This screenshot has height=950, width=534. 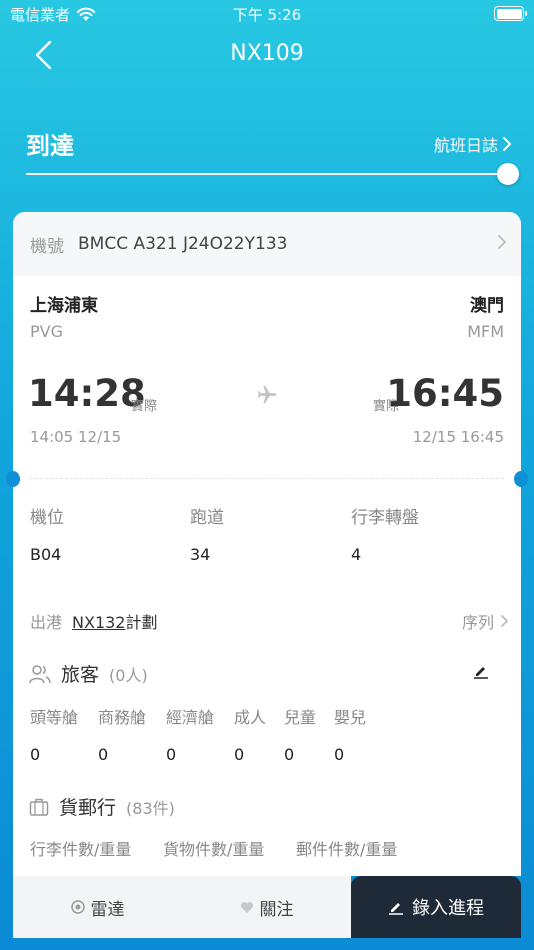 What do you see at coordinates (183, 244) in the screenshot?
I see `aircraft-value: BMCC A321 J24O22Y133` at bounding box center [183, 244].